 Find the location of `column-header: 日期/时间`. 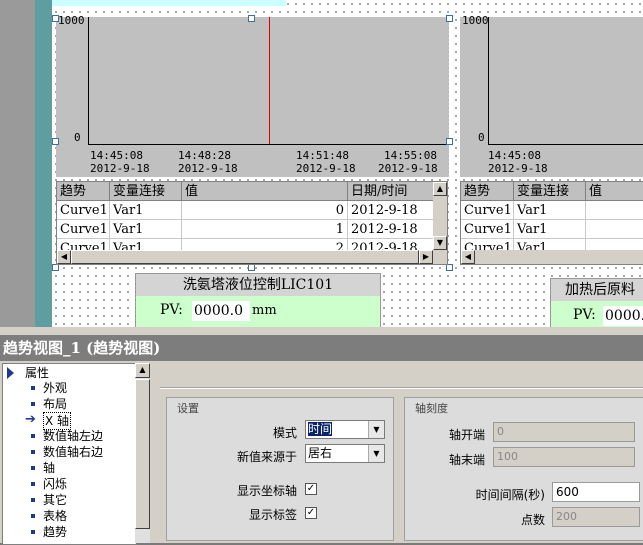

column-header: 日期/时间 is located at coordinates (391, 191).